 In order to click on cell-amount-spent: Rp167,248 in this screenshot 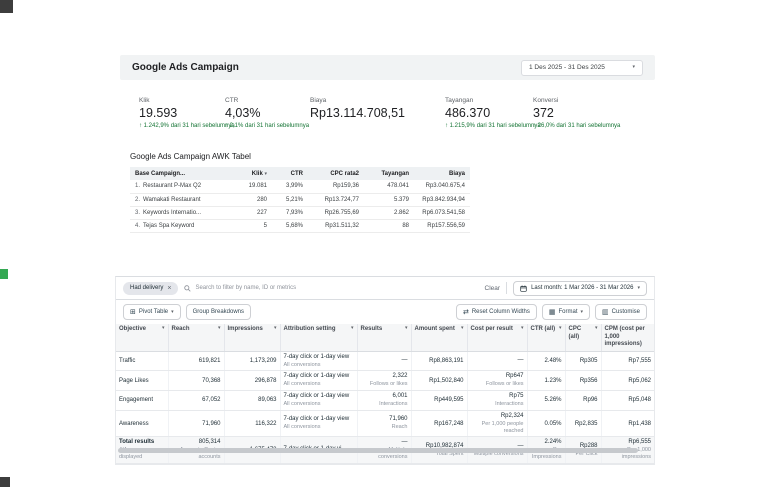, I will do `click(438, 424)`.